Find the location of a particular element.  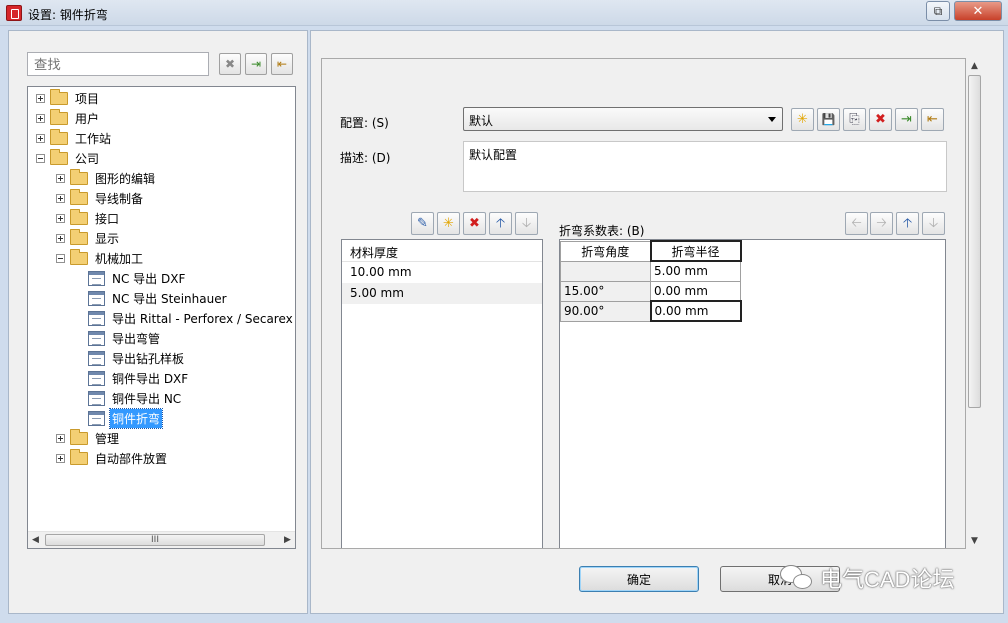

arrow-up-icon: 🡡 is located at coordinates (907, 223).